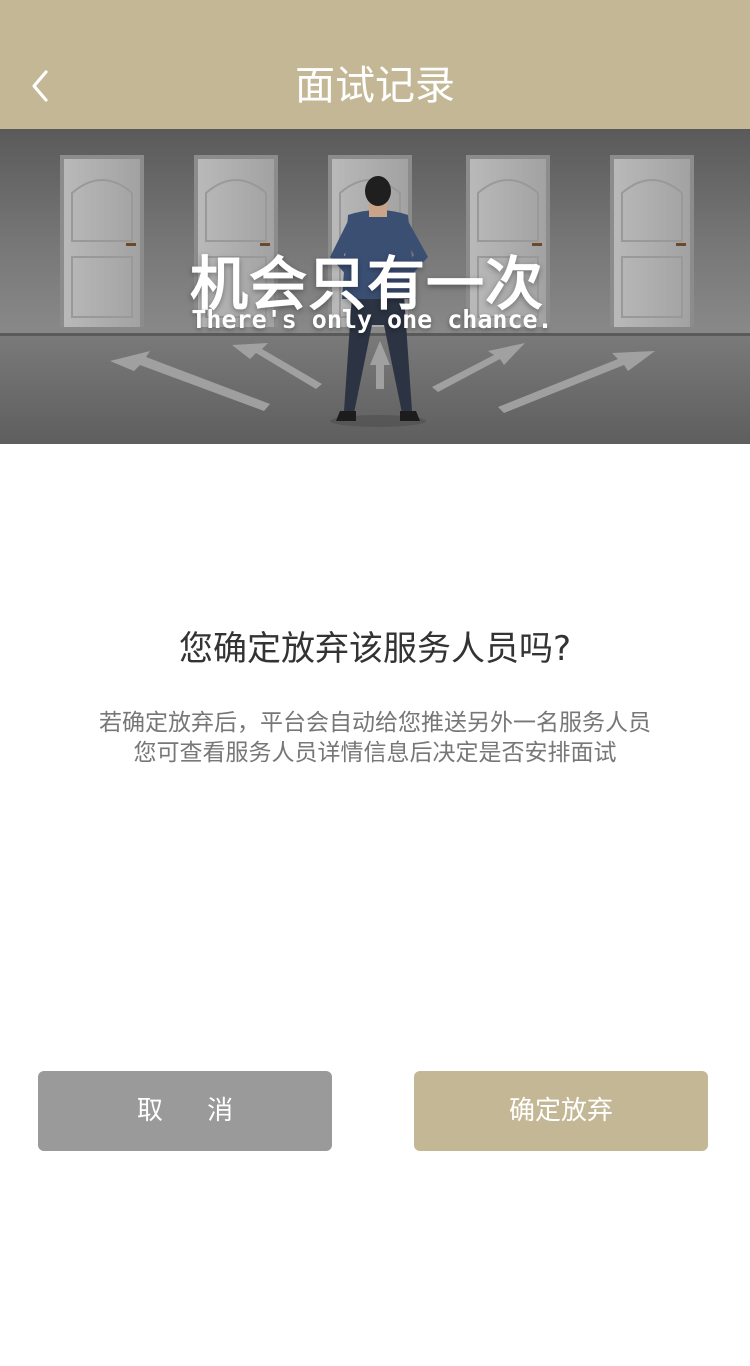  What do you see at coordinates (375, 753) in the screenshot?
I see `description-line-2: 您可查看服务人员详情信息后决定是否安排面试` at bounding box center [375, 753].